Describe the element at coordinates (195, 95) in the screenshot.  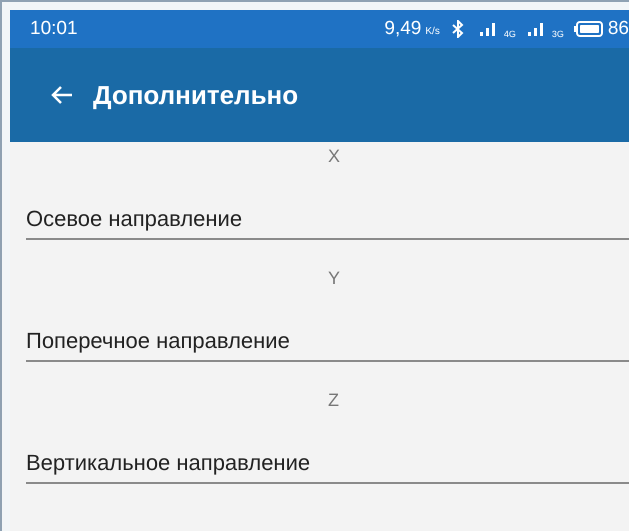
I see `screen-title: Дополнительно` at that location.